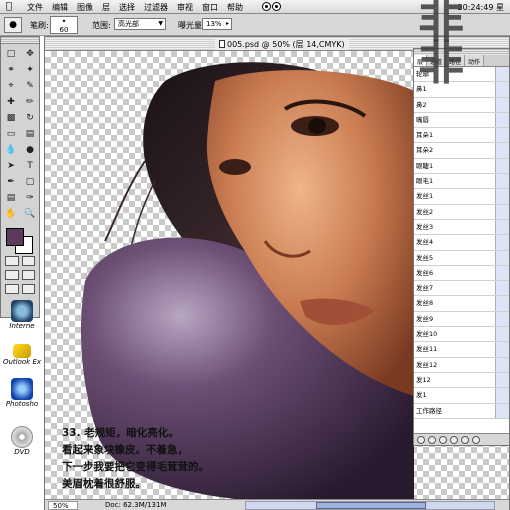  Describe the element at coordinates (421, 60) in the screenshot. I see `tab-layers: 层` at that location.